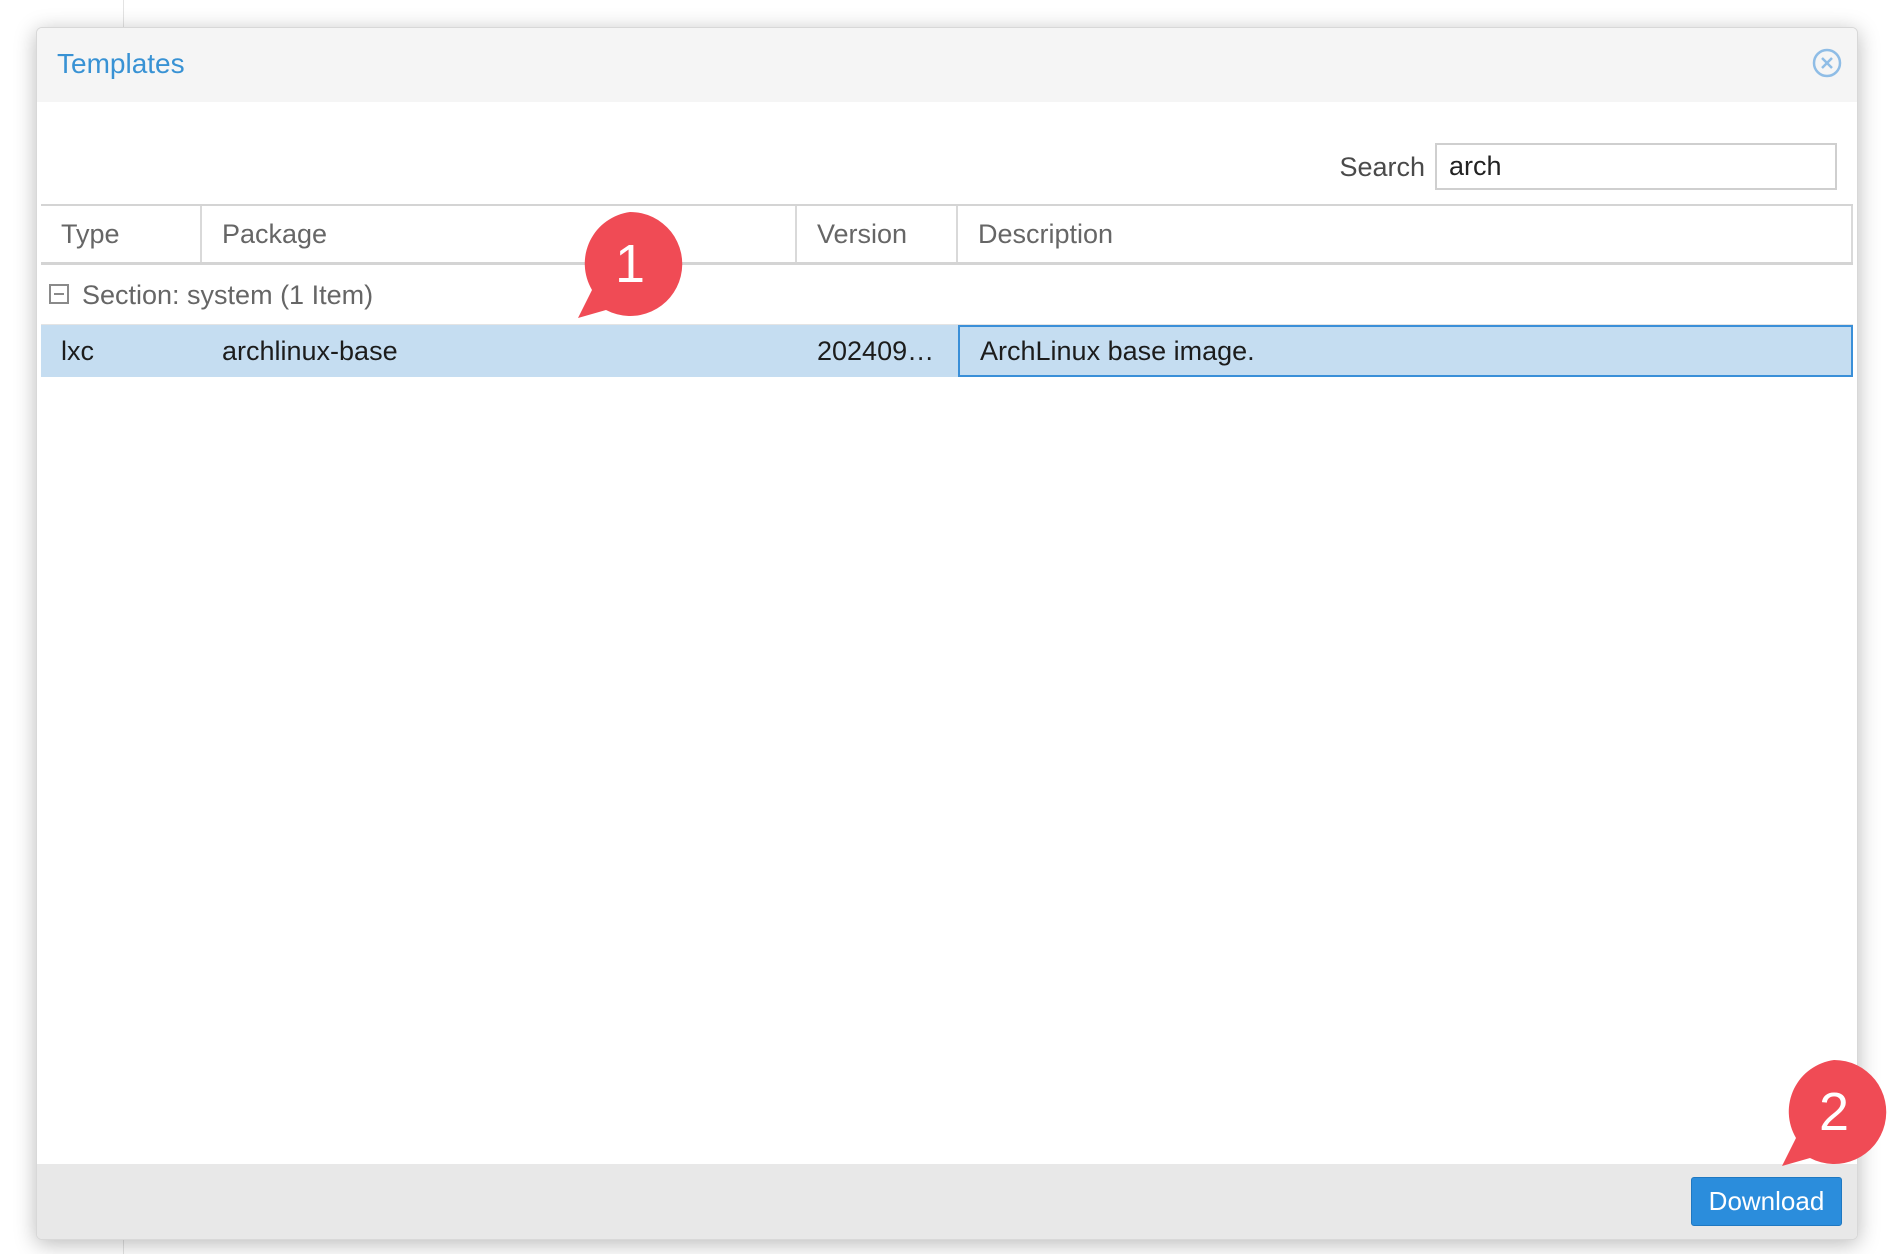 This screenshot has height=1254, width=1900. Describe the element at coordinates (499, 234) in the screenshot. I see `column-header-package: Package` at that location.